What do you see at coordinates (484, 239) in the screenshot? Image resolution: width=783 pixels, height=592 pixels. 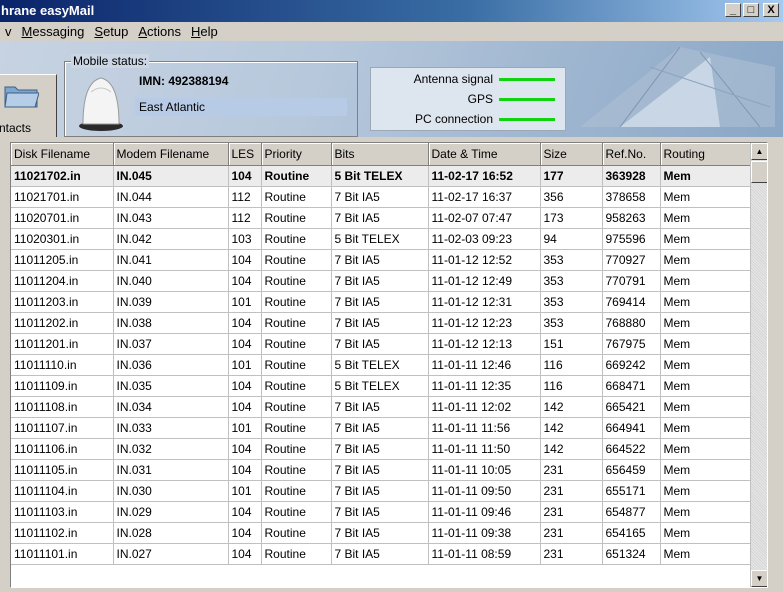 I see `cell-date-time: 11-02-03 09:23` at bounding box center [484, 239].